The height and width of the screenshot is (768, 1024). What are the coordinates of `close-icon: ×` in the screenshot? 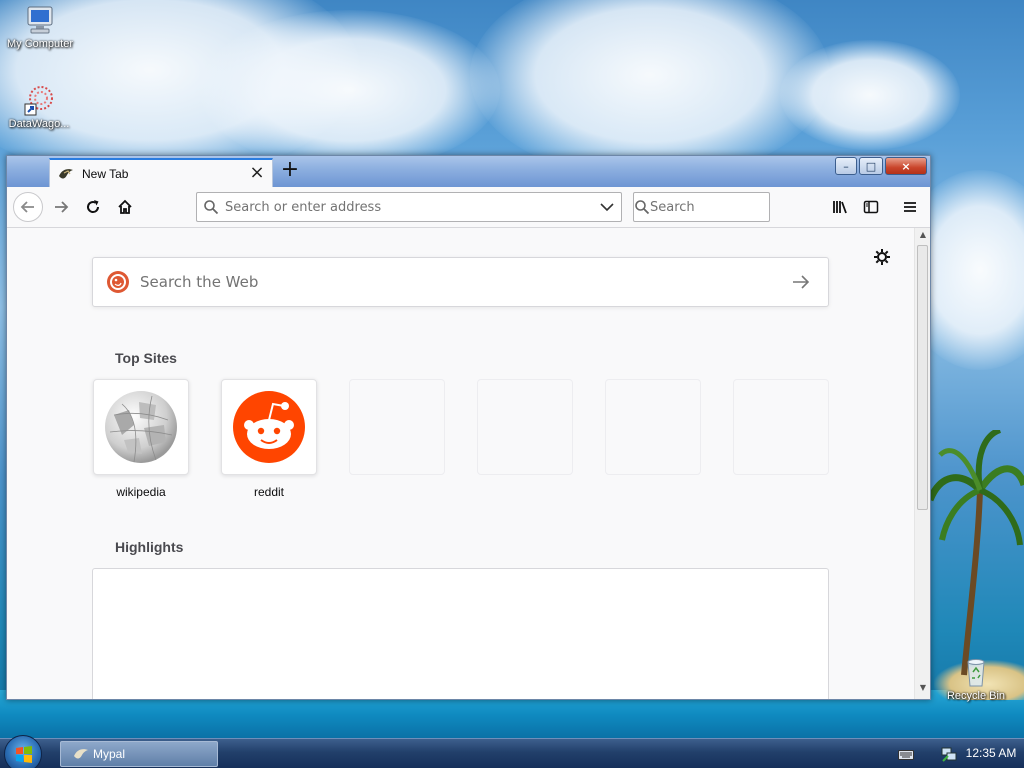 It's located at (906, 166).